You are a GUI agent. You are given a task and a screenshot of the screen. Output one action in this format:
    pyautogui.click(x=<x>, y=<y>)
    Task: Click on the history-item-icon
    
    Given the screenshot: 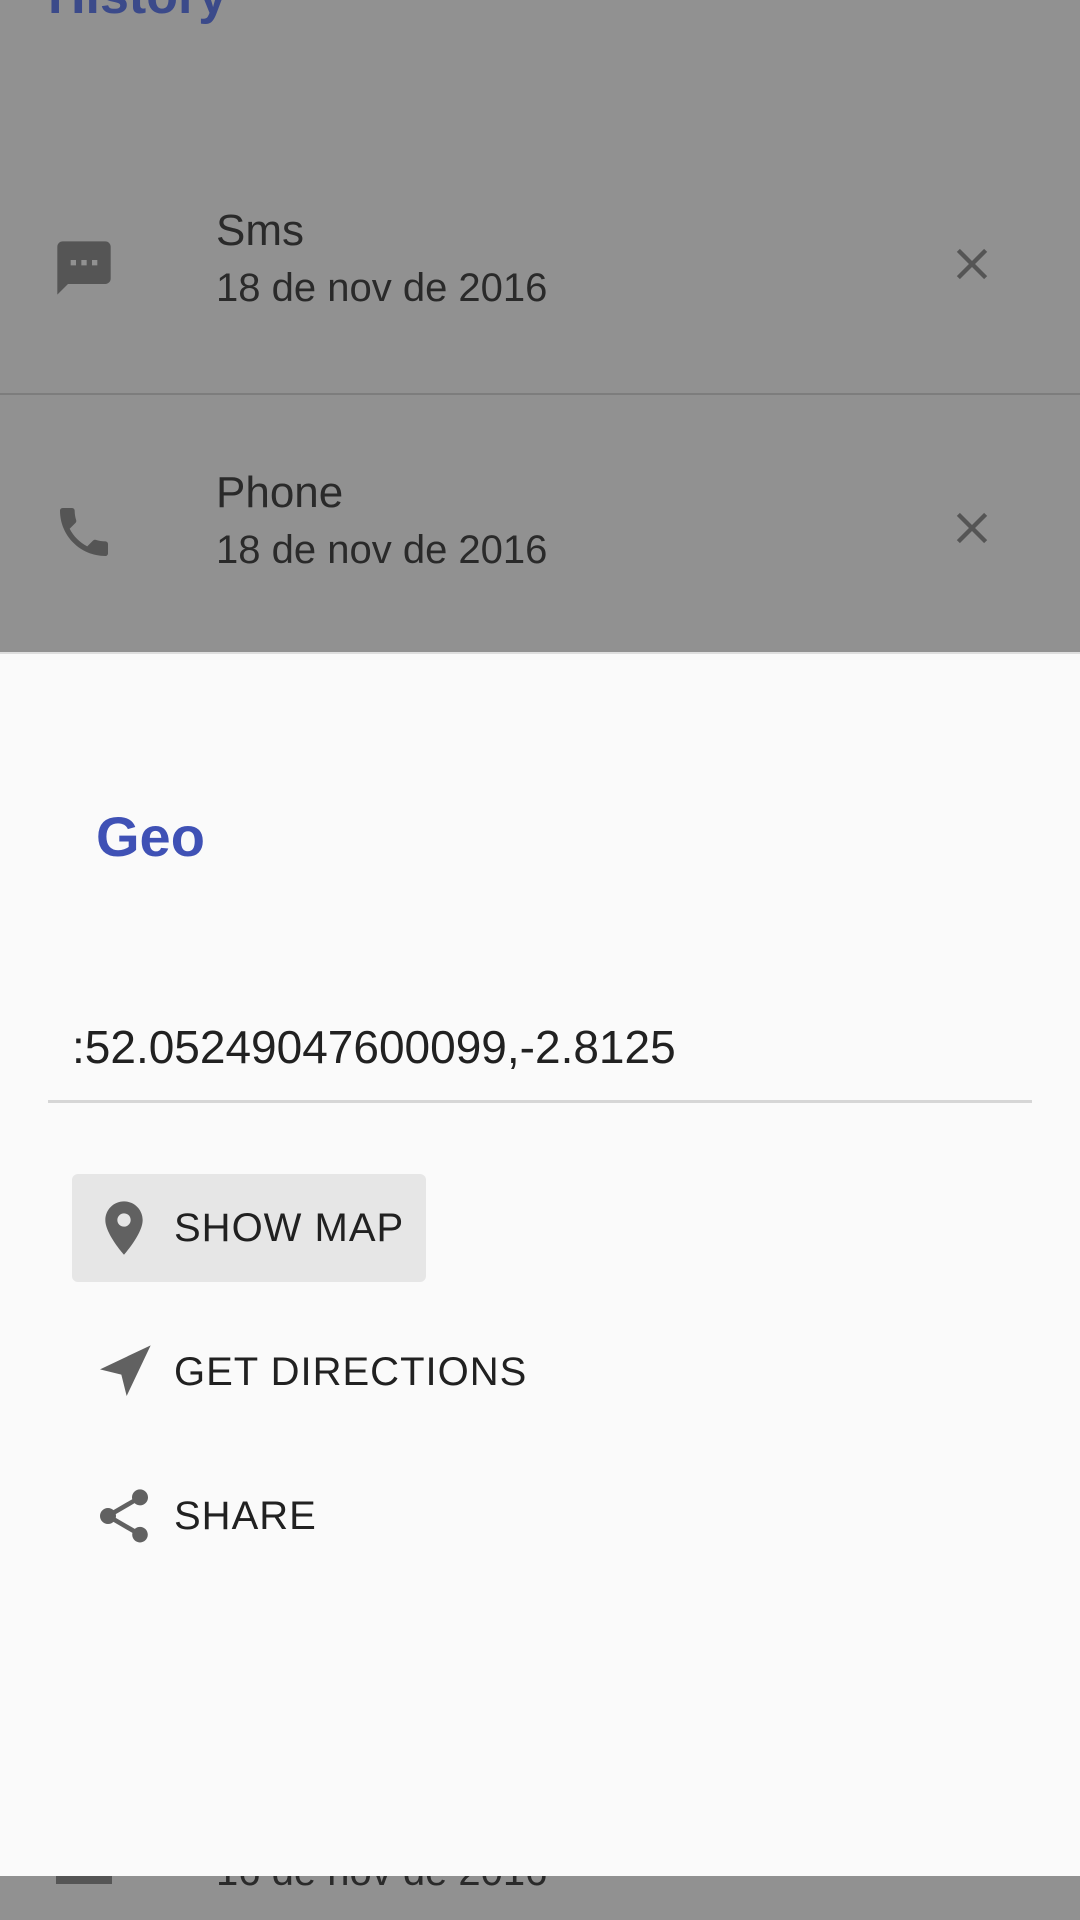 What is the action you would take?
    pyautogui.click(x=84, y=1880)
    